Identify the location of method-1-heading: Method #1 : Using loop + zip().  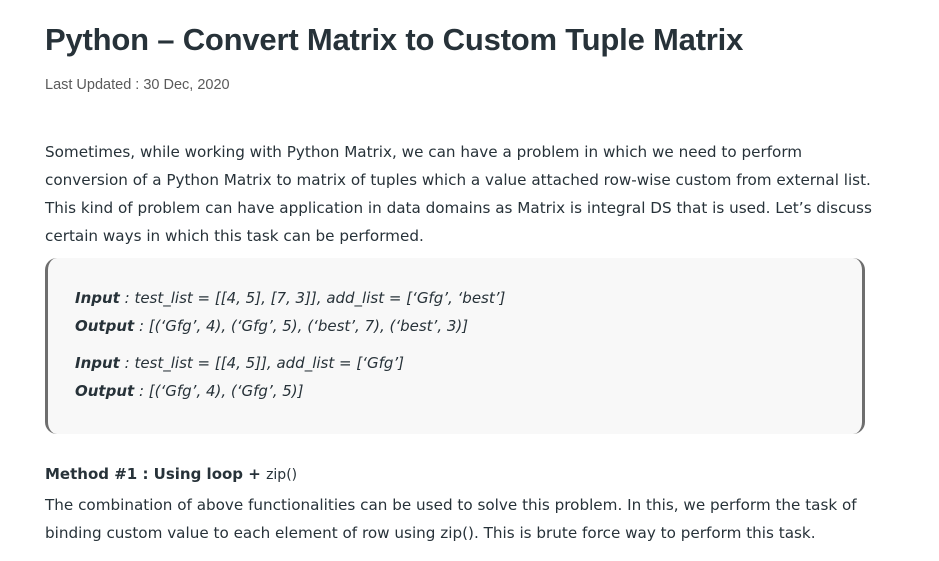
(171, 474).